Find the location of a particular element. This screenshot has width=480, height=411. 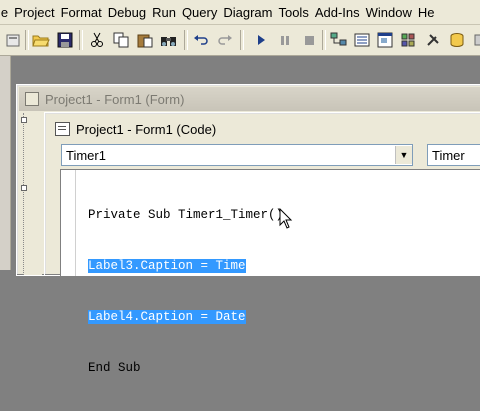

form-window-title: Project1 - Form1 (Form) is located at coordinates (115, 99).